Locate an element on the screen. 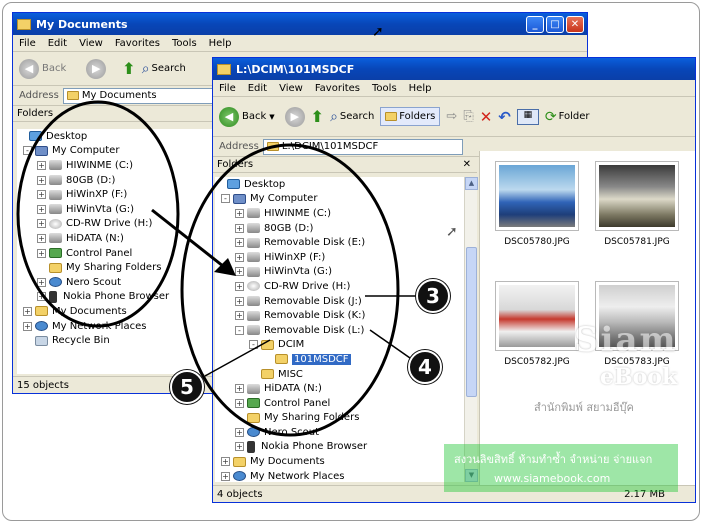 The height and width of the screenshot is (523, 702). address-input: L:\DCIM\101MSDCF is located at coordinates (362, 146).